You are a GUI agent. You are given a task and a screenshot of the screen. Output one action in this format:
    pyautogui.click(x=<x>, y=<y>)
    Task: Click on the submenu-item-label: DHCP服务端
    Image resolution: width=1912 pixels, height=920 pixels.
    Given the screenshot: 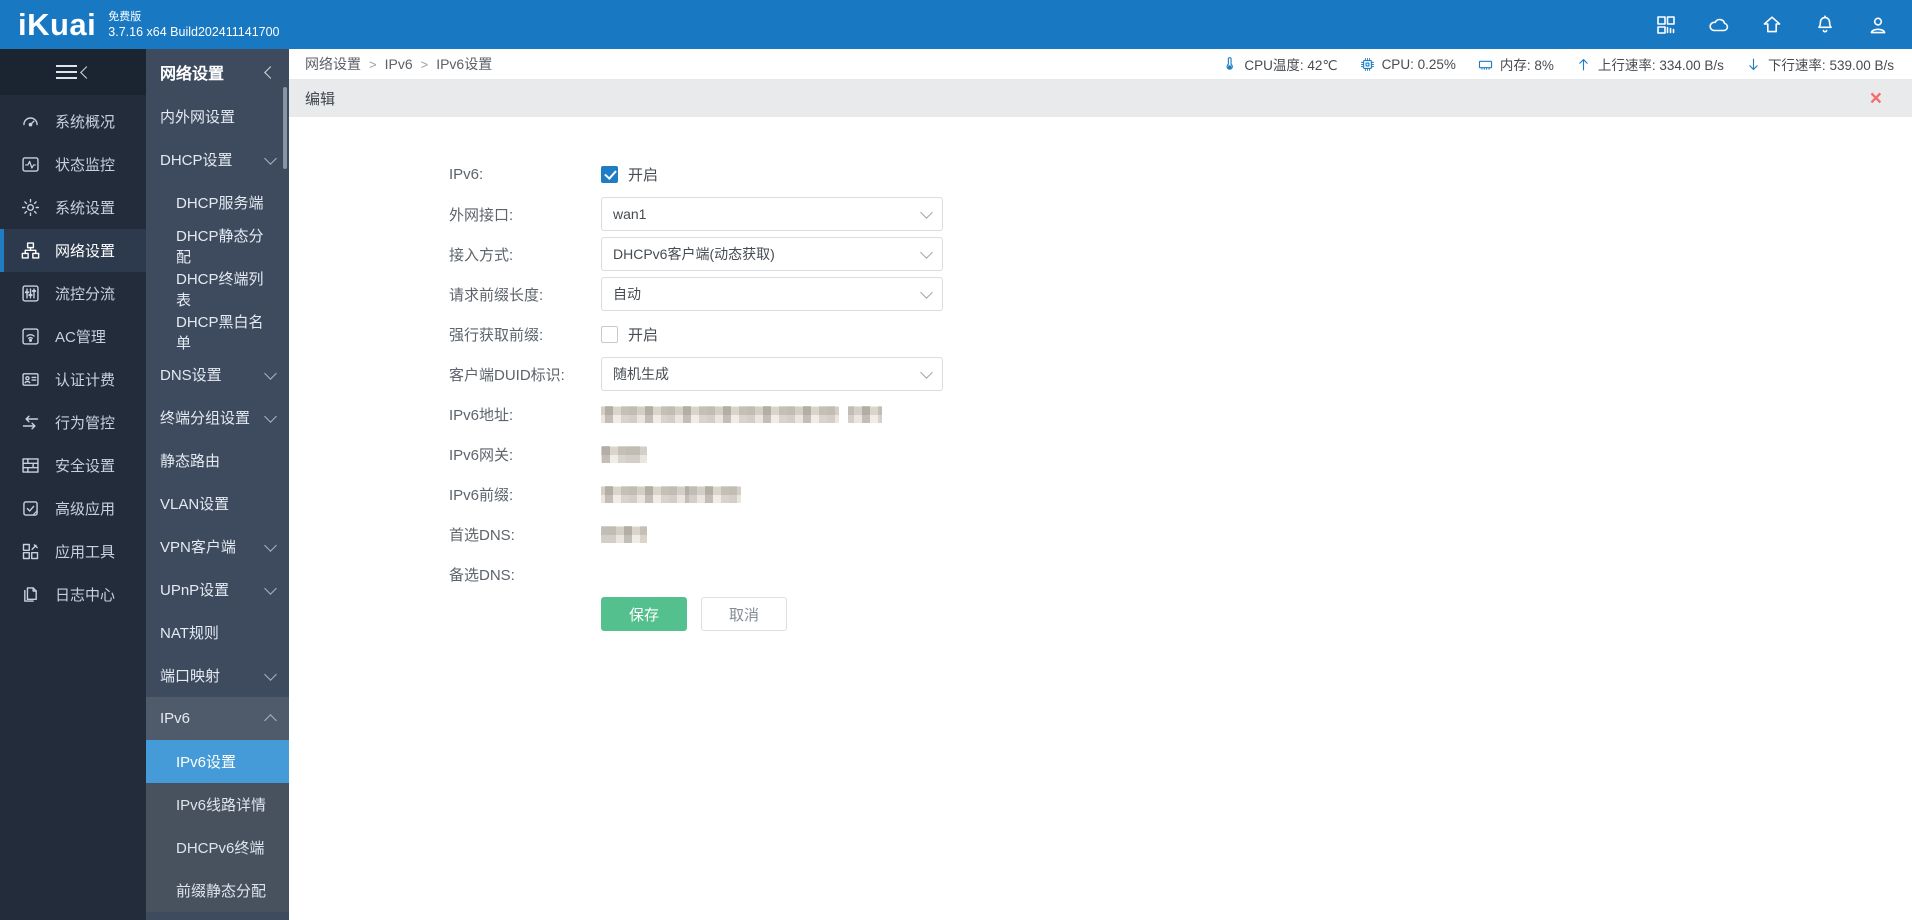 What is the action you would take?
    pyautogui.click(x=220, y=203)
    